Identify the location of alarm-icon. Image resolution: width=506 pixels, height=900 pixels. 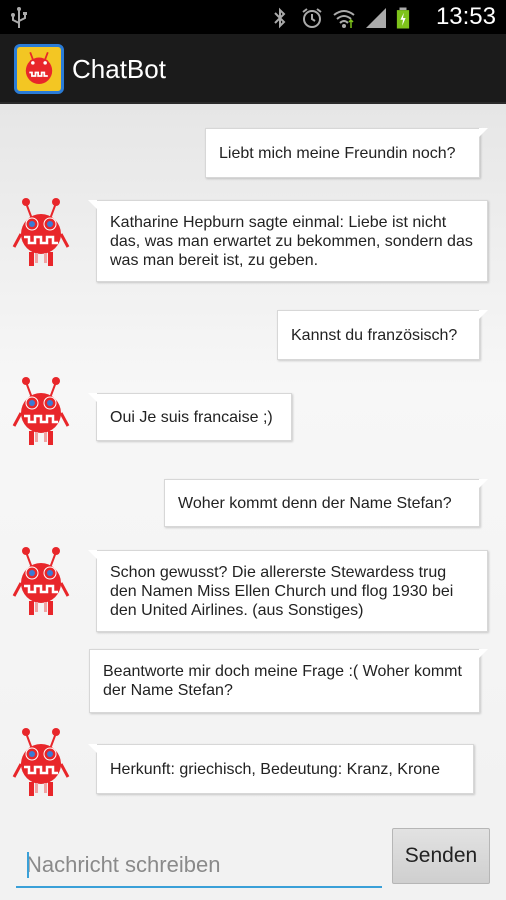
(312, 18).